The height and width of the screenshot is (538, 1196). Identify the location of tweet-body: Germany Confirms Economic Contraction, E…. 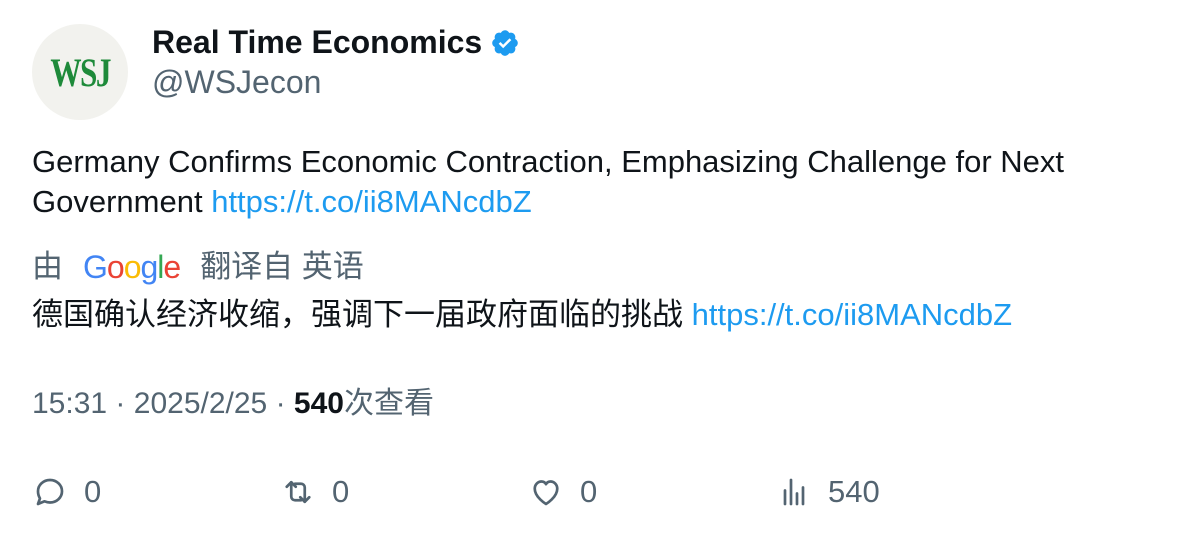
(548, 181).